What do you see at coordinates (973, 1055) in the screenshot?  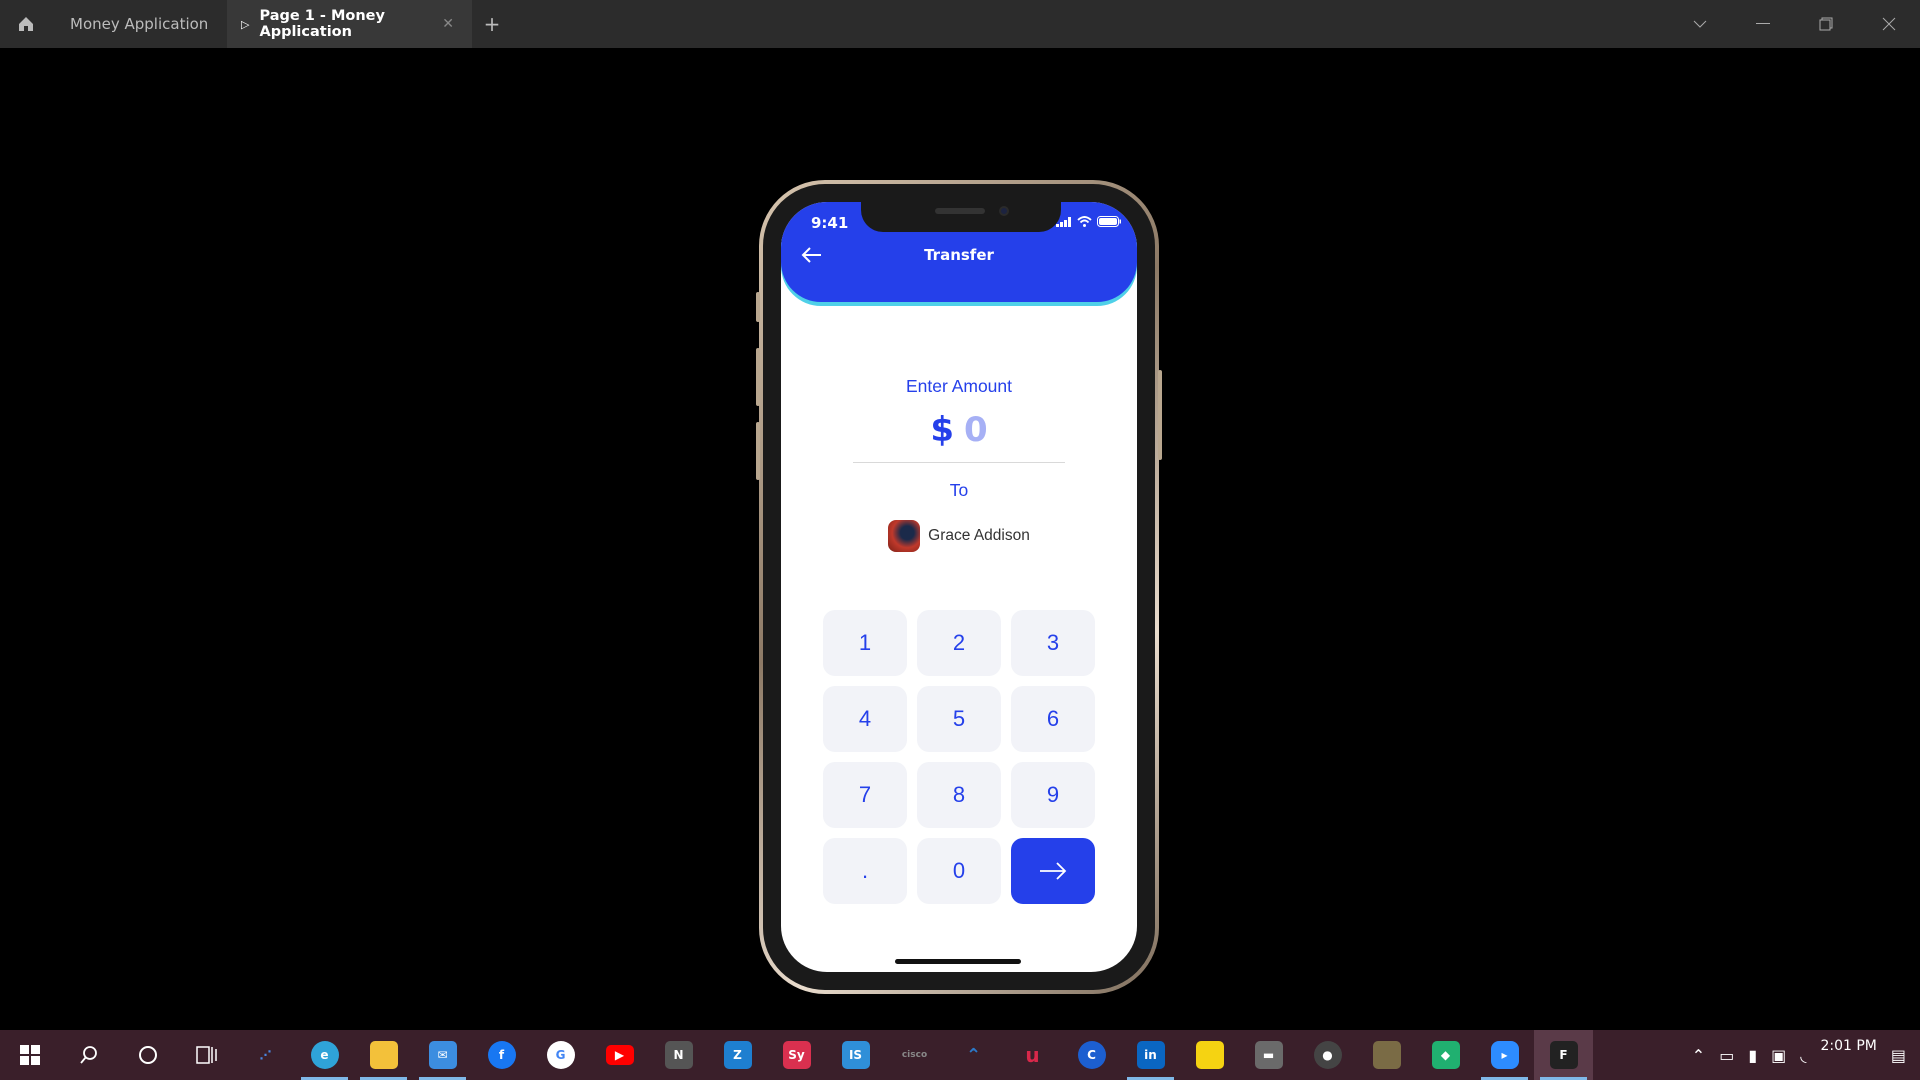 I see `arrow-app-icon: ⌃` at bounding box center [973, 1055].